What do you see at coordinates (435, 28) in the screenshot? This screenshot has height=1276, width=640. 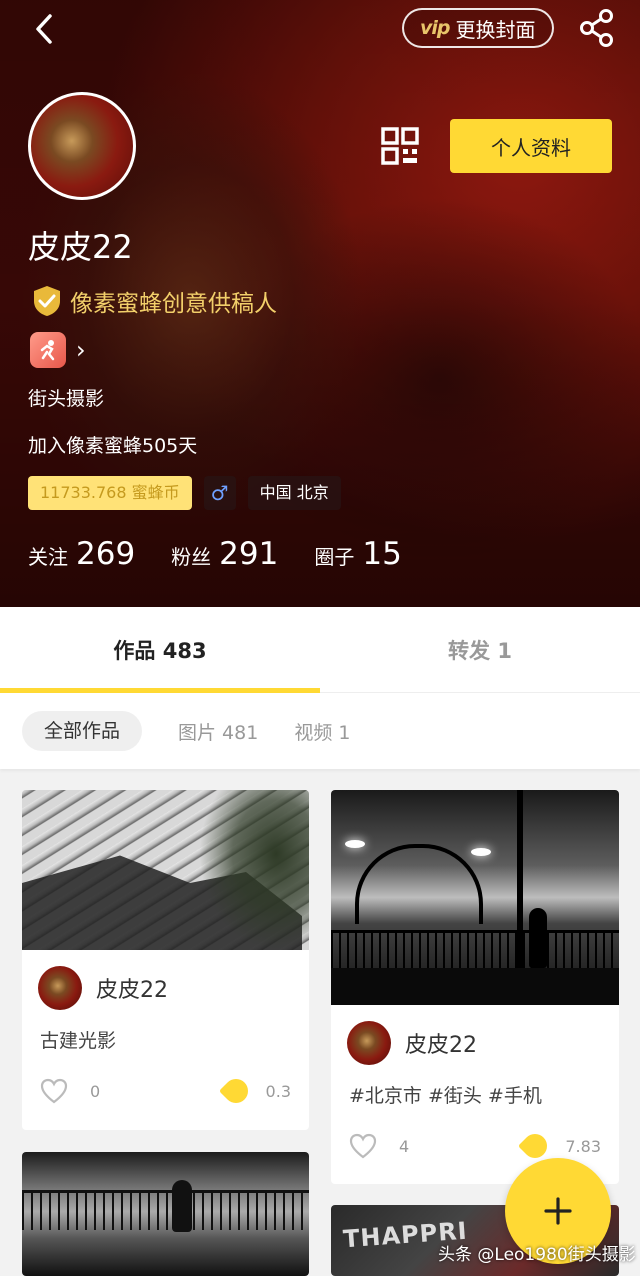 I see `vip-badge: vip` at bounding box center [435, 28].